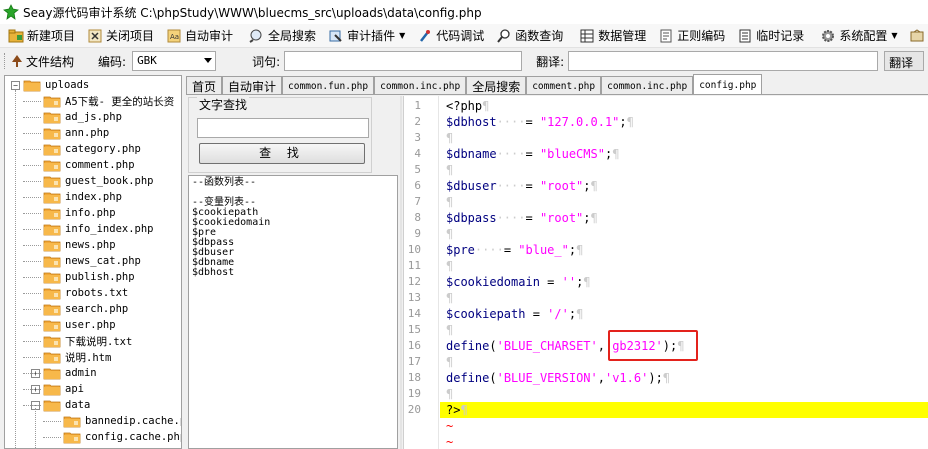  Describe the element at coordinates (540, 122) in the screenshot. I see `code-line: $dbhost····= "127.0.0.1";¶` at that location.